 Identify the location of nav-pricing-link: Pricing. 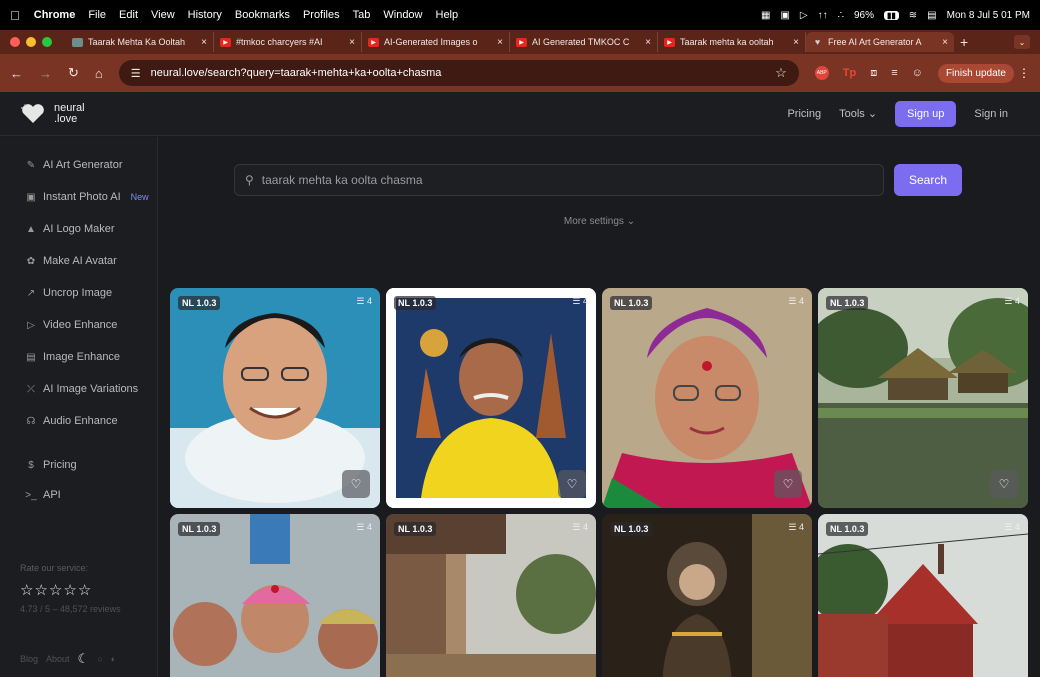
(804, 114).